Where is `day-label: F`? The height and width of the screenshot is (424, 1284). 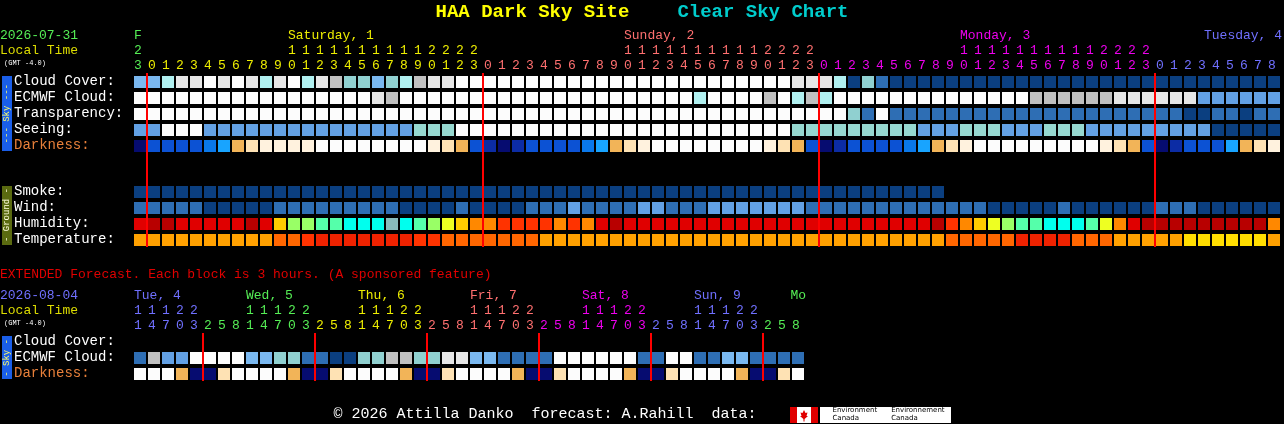 day-label: F is located at coordinates (138, 35).